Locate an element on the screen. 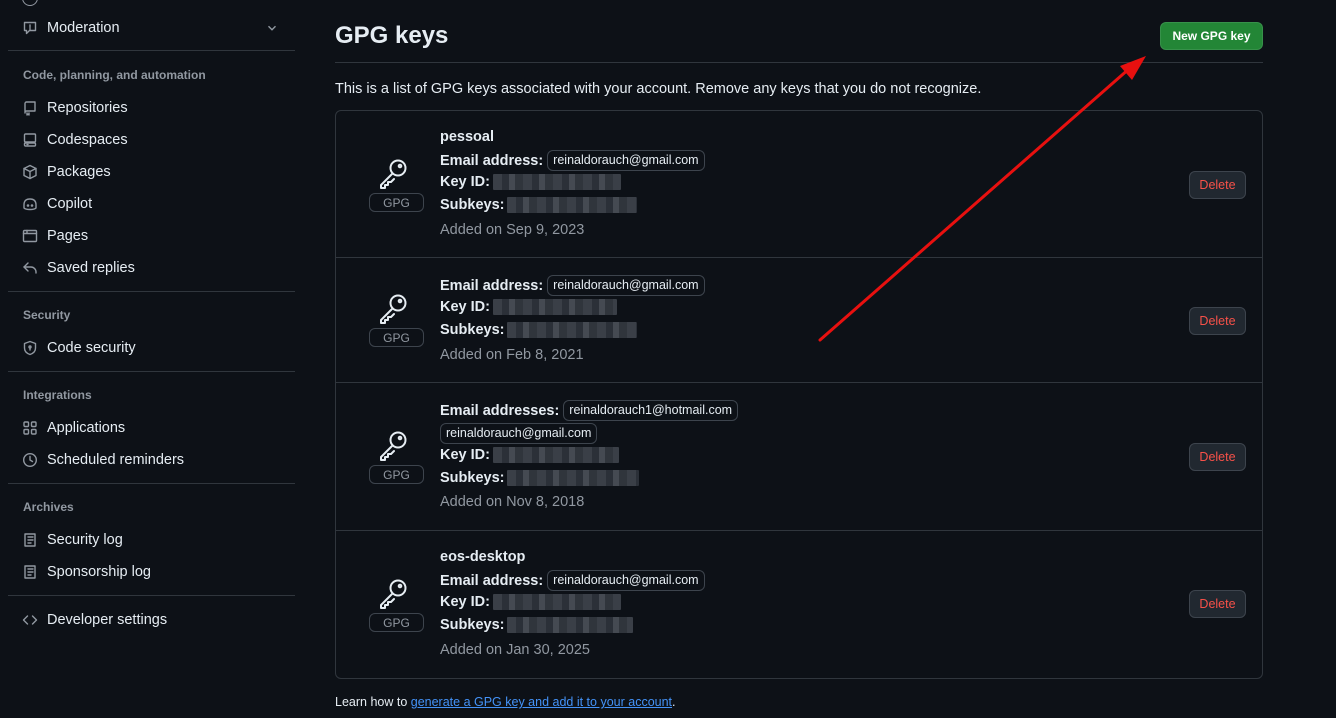 The image size is (1336, 718). email-line-2: reinaldorauch@gmail.com is located at coordinates (517, 433).